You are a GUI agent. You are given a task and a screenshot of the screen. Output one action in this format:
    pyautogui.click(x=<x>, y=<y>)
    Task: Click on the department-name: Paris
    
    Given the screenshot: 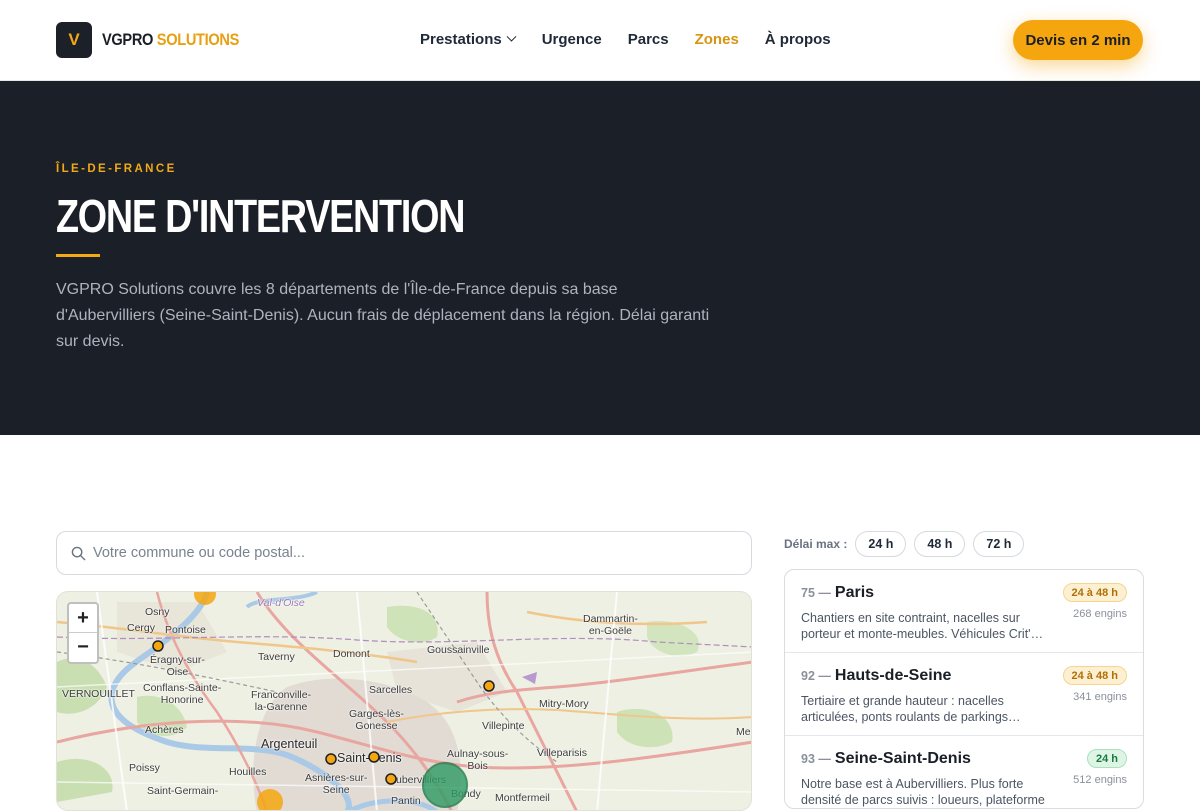 What is the action you would take?
    pyautogui.click(x=854, y=592)
    